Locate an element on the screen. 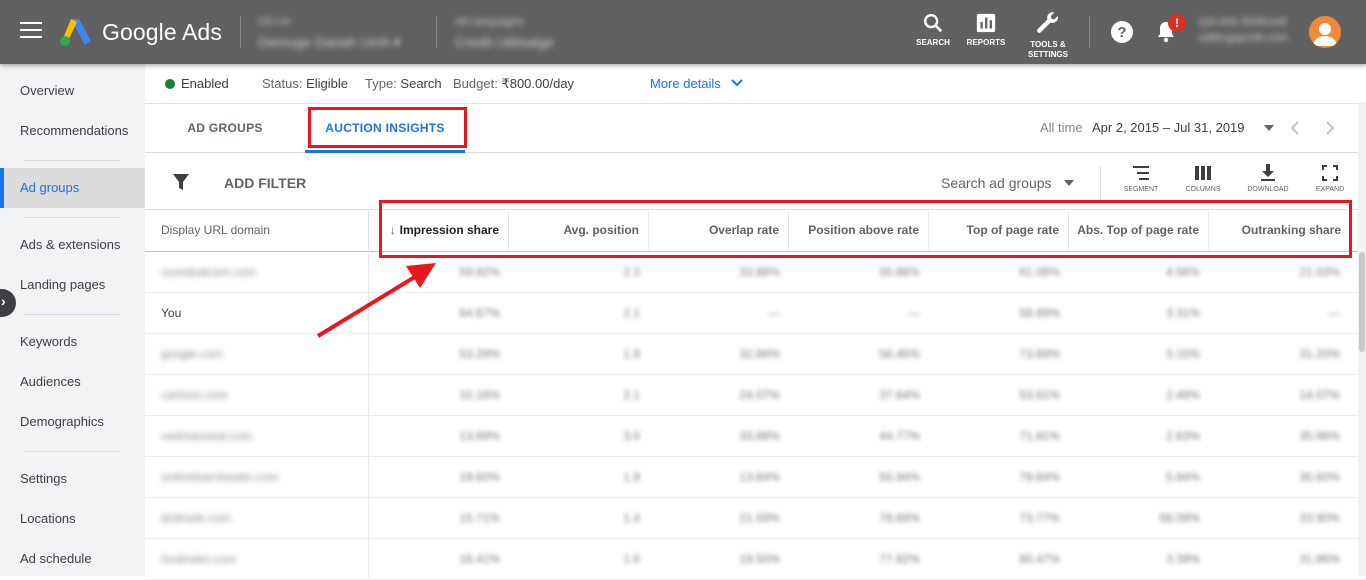 The height and width of the screenshot is (580, 1366). metric-cell: 3.15% is located at coordinates (1182, 354).